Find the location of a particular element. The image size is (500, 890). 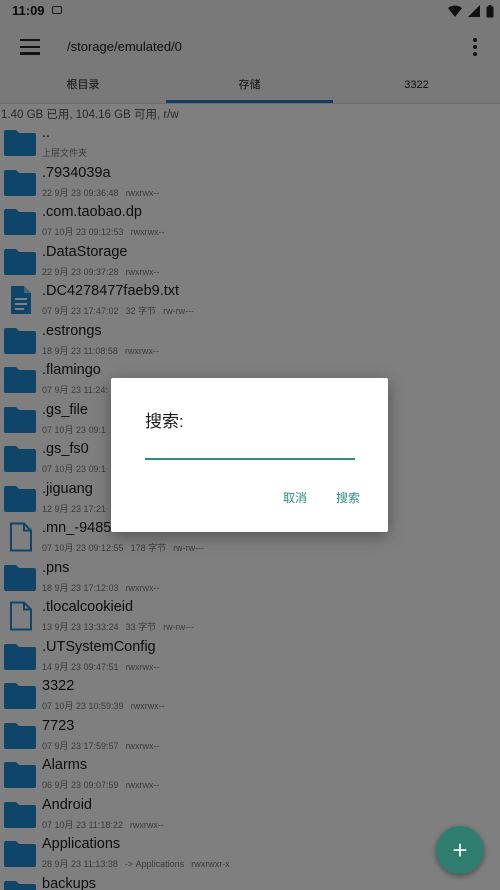

cancel-button: 取消 is located at coordinates (295, 497).